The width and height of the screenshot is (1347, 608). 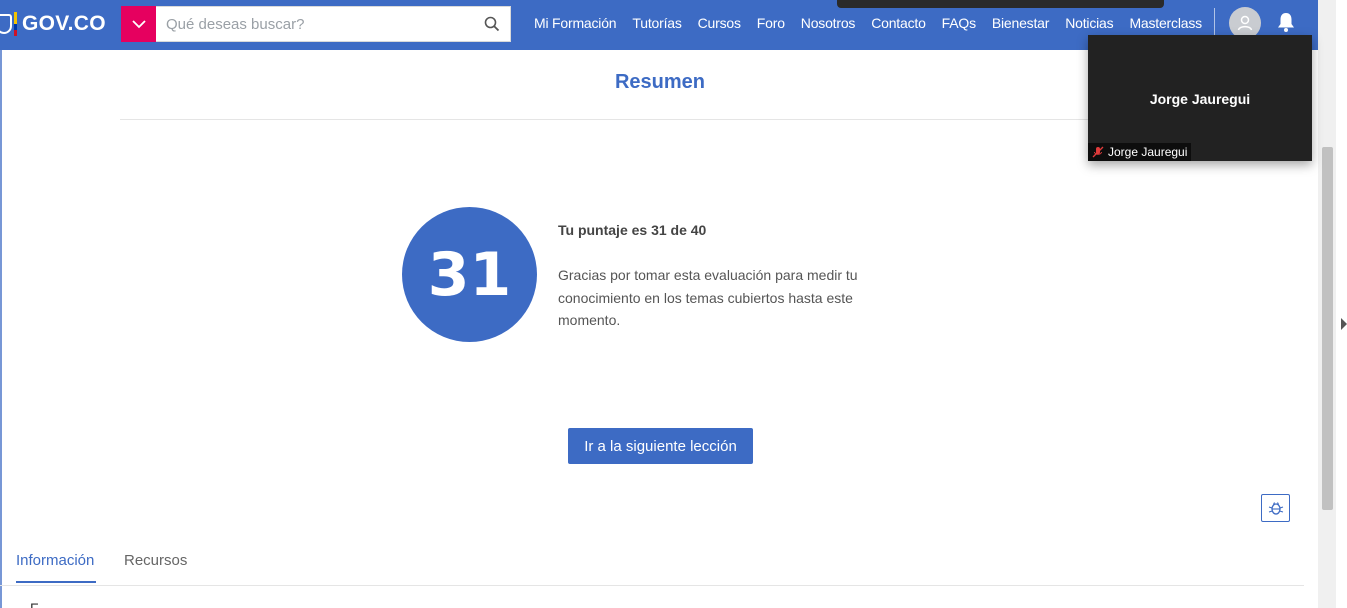 I want to click on coat-of-arms-icon, so click(x=6, y=24).